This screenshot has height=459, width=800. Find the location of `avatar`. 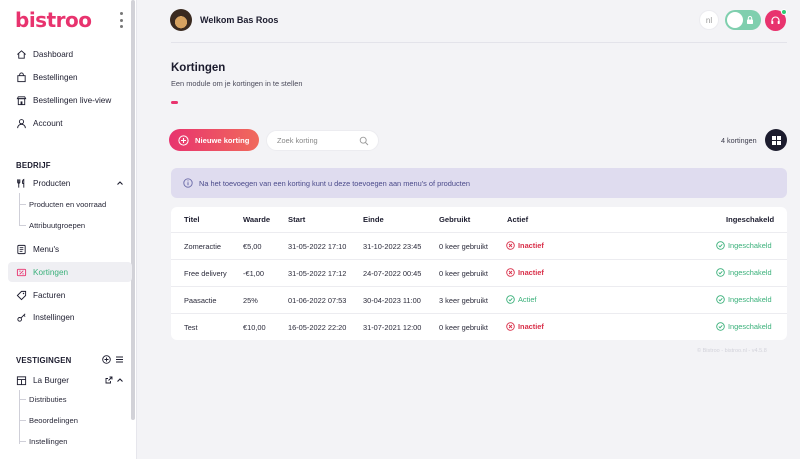

avatar is located at coordinates (181, 20).